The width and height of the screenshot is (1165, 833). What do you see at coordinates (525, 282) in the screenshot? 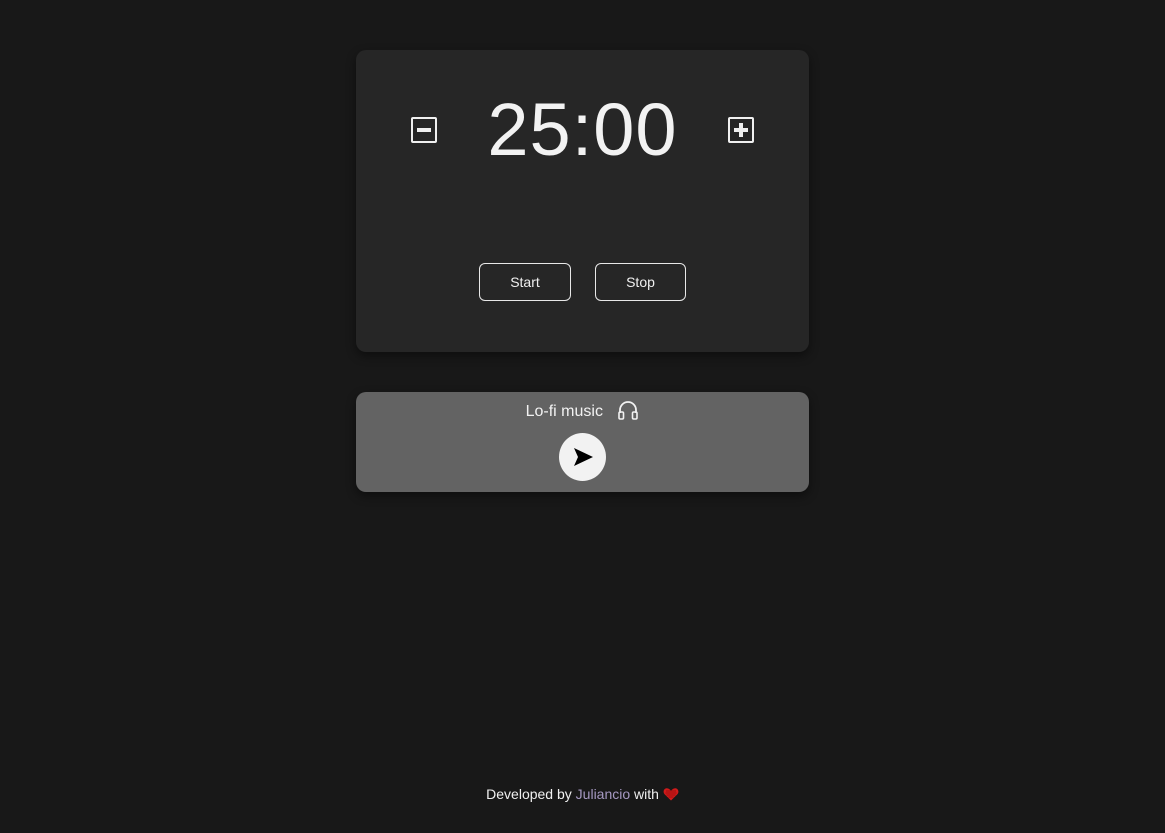
I see `start-button: Start` at bounding box center [525, 282].